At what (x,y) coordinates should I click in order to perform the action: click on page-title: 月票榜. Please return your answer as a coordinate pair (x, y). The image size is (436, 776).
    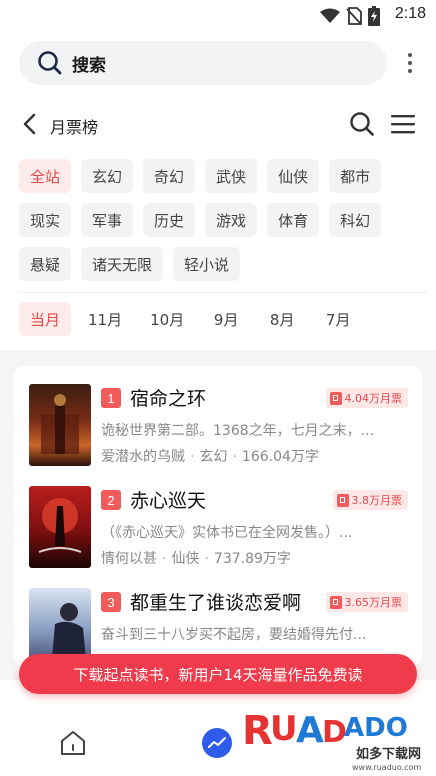
    Looking at the image, I should click on (74, 127).